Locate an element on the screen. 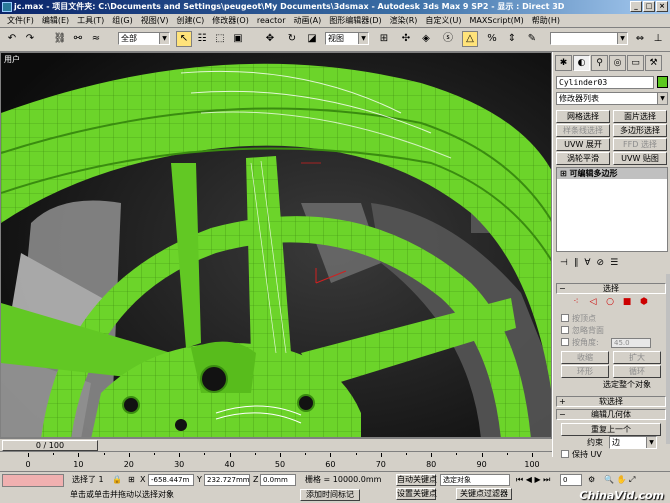 Image resolution: width=670 pixels, height=503 pixels. poly-select-button: 多边形选择 is located at coordinates (640, 130).